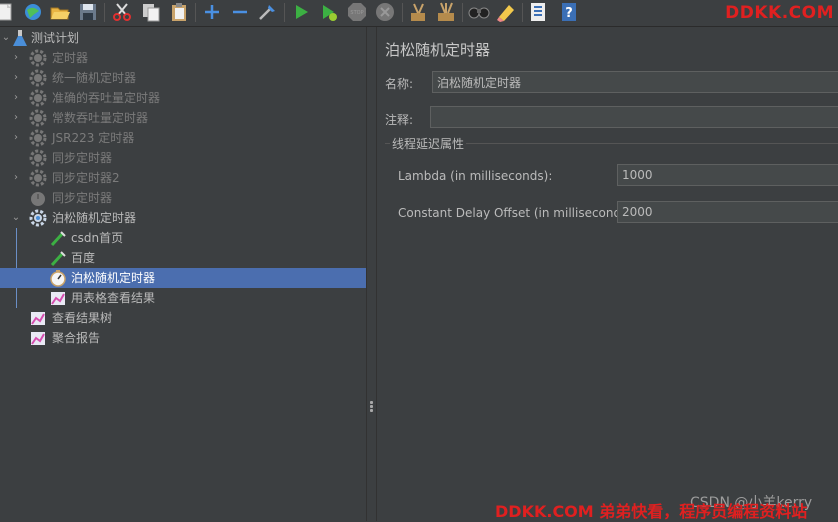 The width and height of the screenshot is (838, 522). Describe the element at coordinates (399, 120) in the screenshot. I see `comment-label: 注释:` at that location.